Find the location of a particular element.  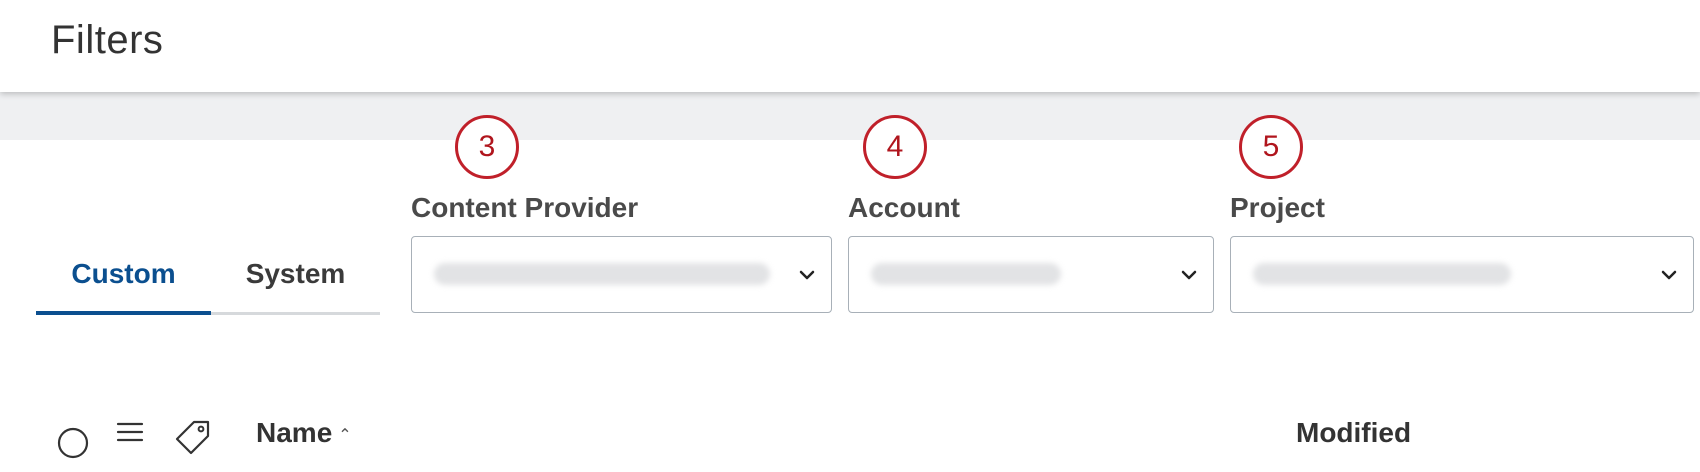

column-header-name-label: Name is located at coordinates (294, 432).